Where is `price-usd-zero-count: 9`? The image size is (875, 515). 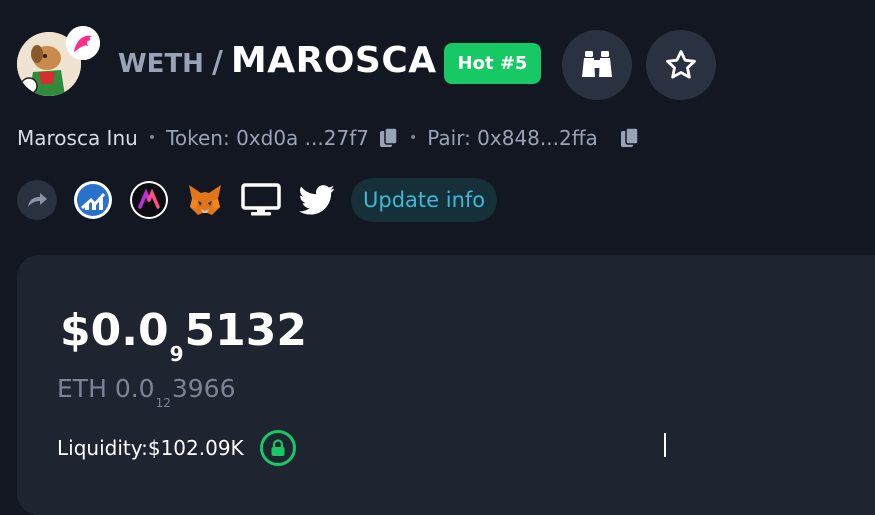
price-usd-zero-count: 9 is located at coordinates (176, 354).